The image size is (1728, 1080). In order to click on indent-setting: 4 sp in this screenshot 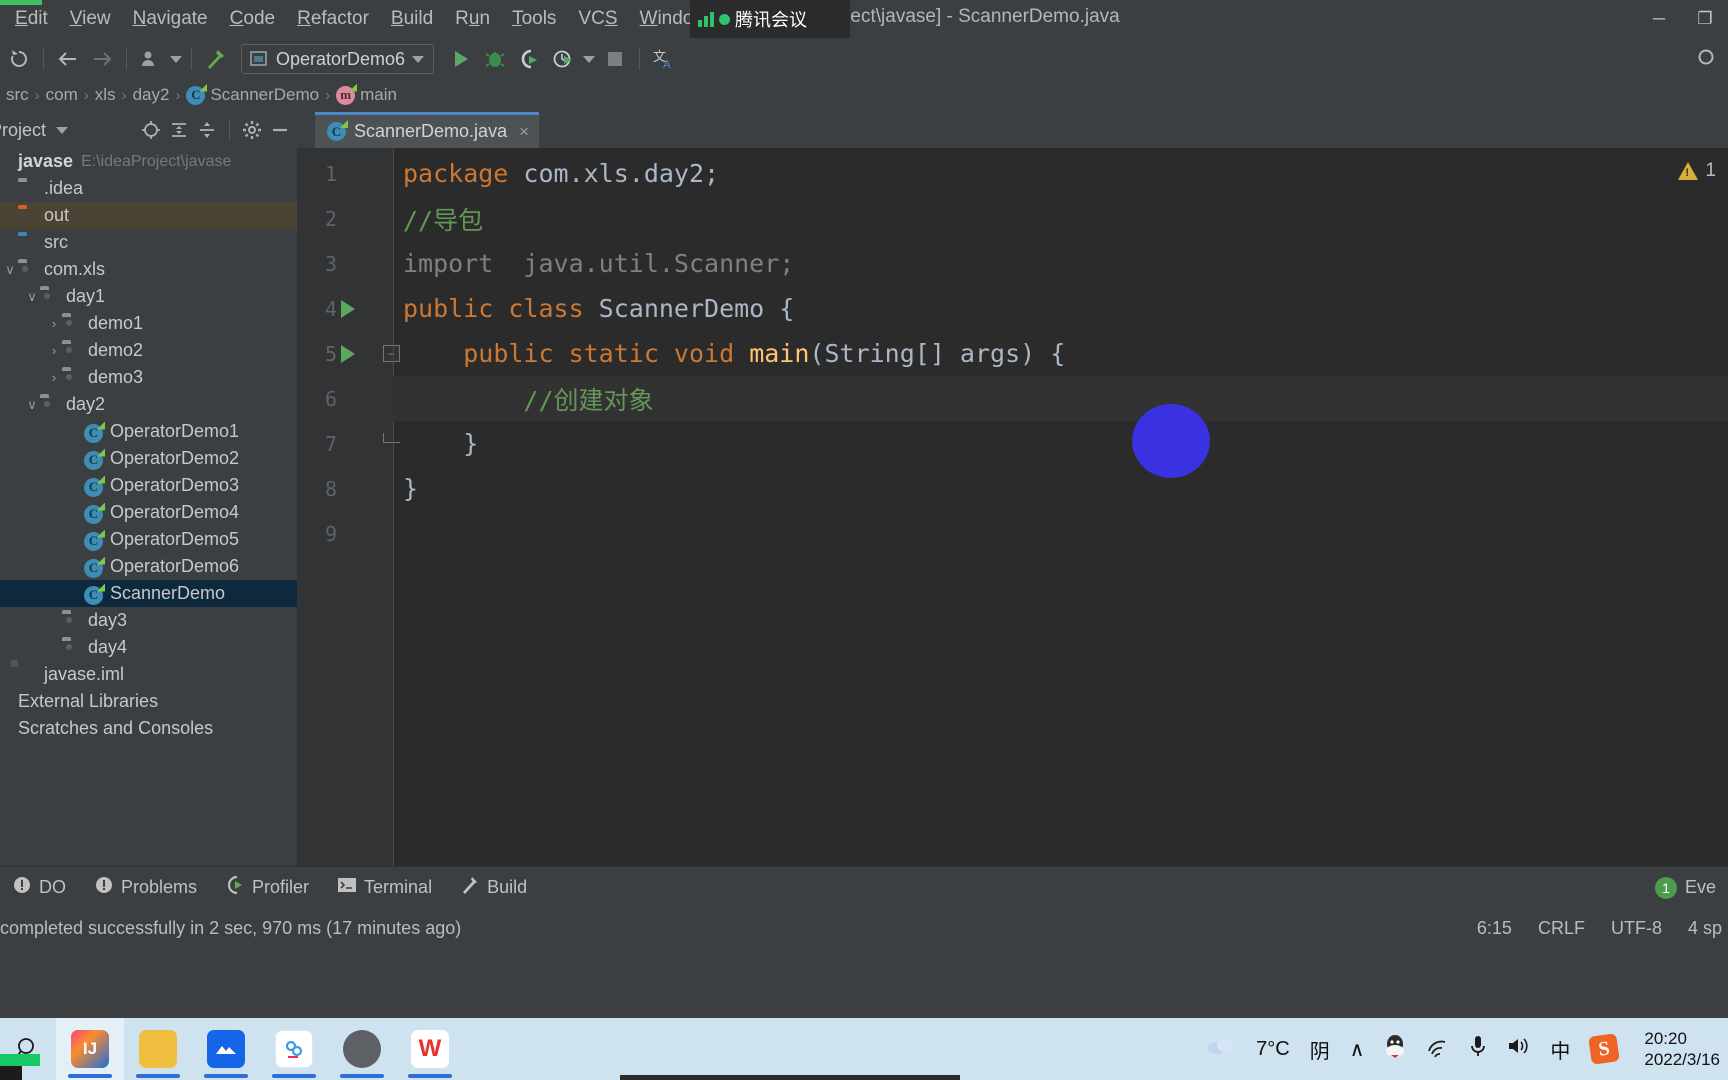, I will do `click(1705, 928)`.